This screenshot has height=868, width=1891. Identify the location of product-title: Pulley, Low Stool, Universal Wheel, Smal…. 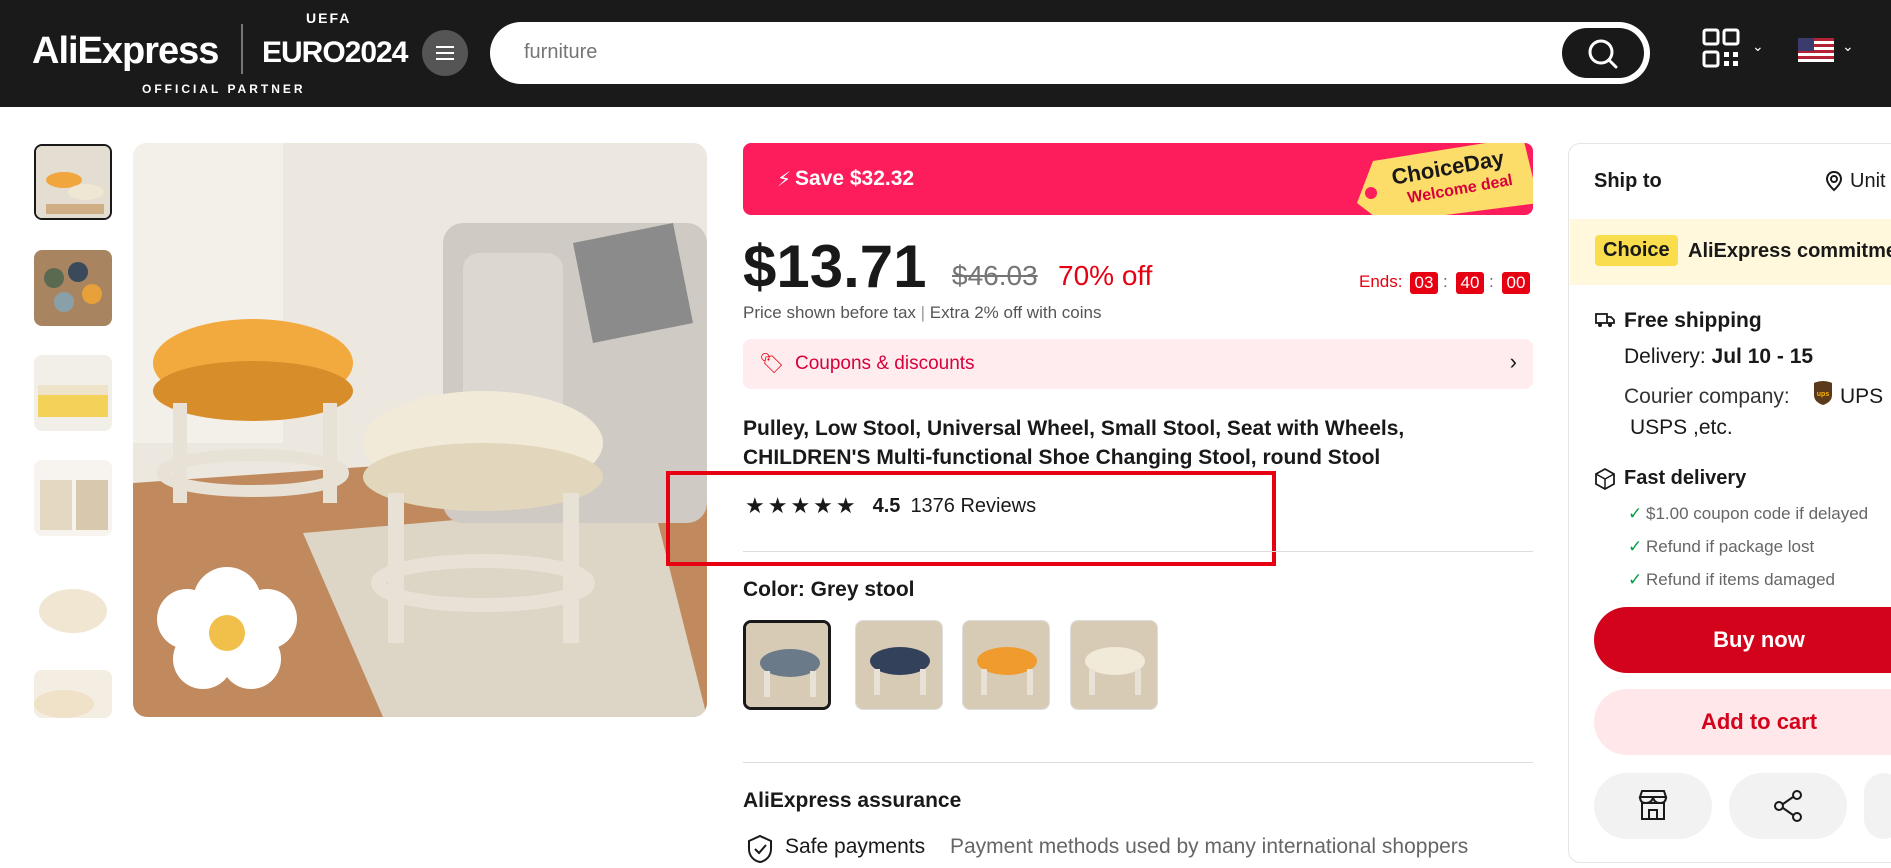
(1074, 443).